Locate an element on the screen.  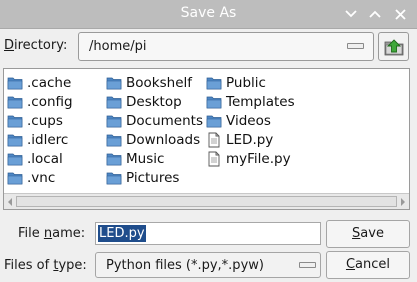
file-item: LED.py is located at coordinates (239, 139).